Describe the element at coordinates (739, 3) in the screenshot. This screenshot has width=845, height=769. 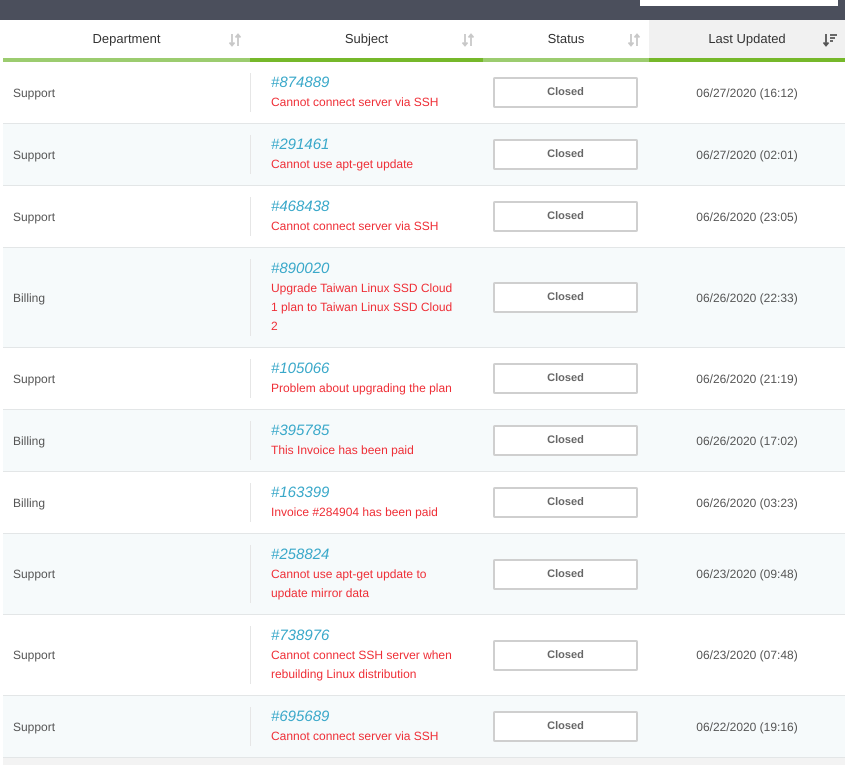
I see `input-field` at that location.